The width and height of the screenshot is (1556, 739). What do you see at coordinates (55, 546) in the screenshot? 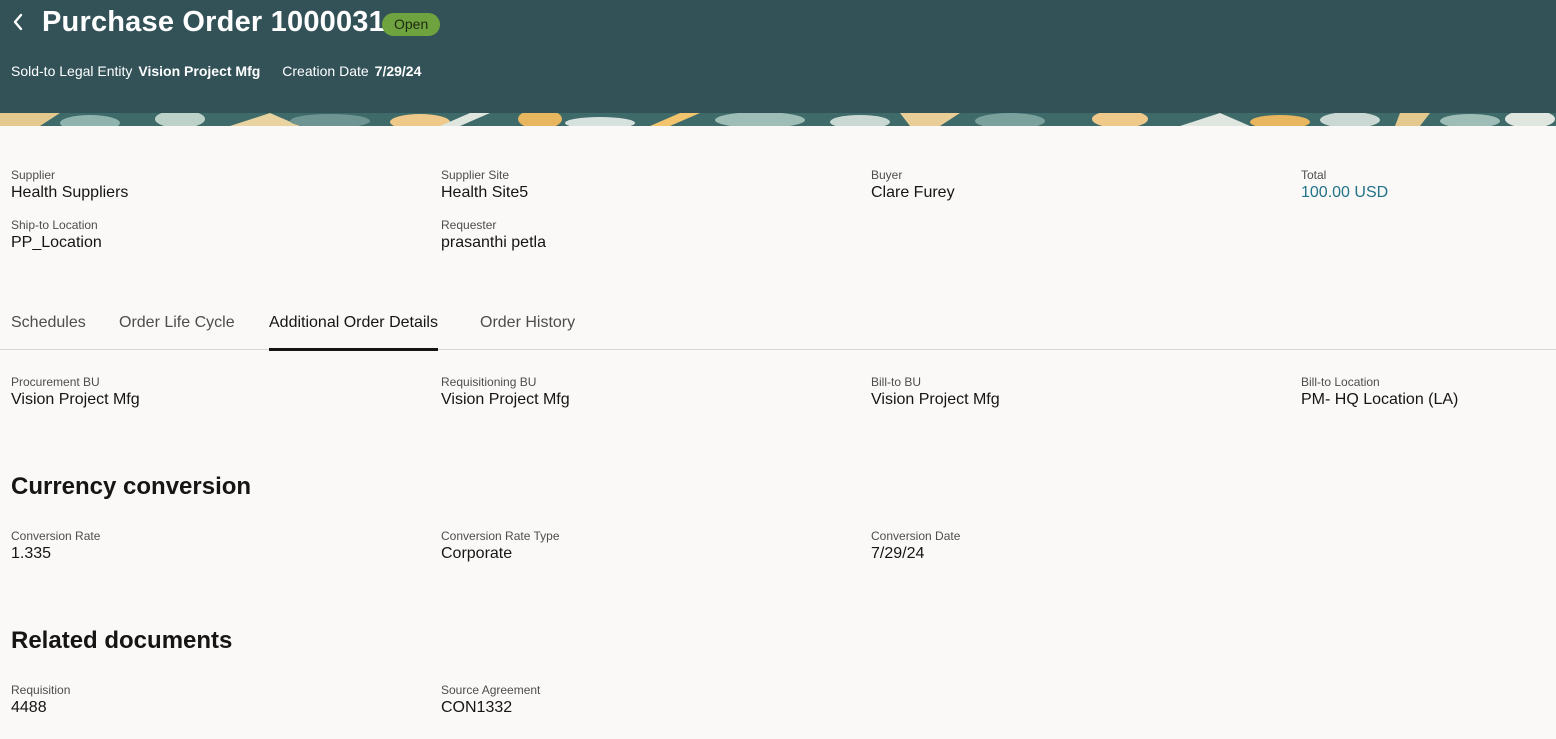
I see `conversion-rate-field: Conversion Rate 1.335` at bounding box center [55, 546].